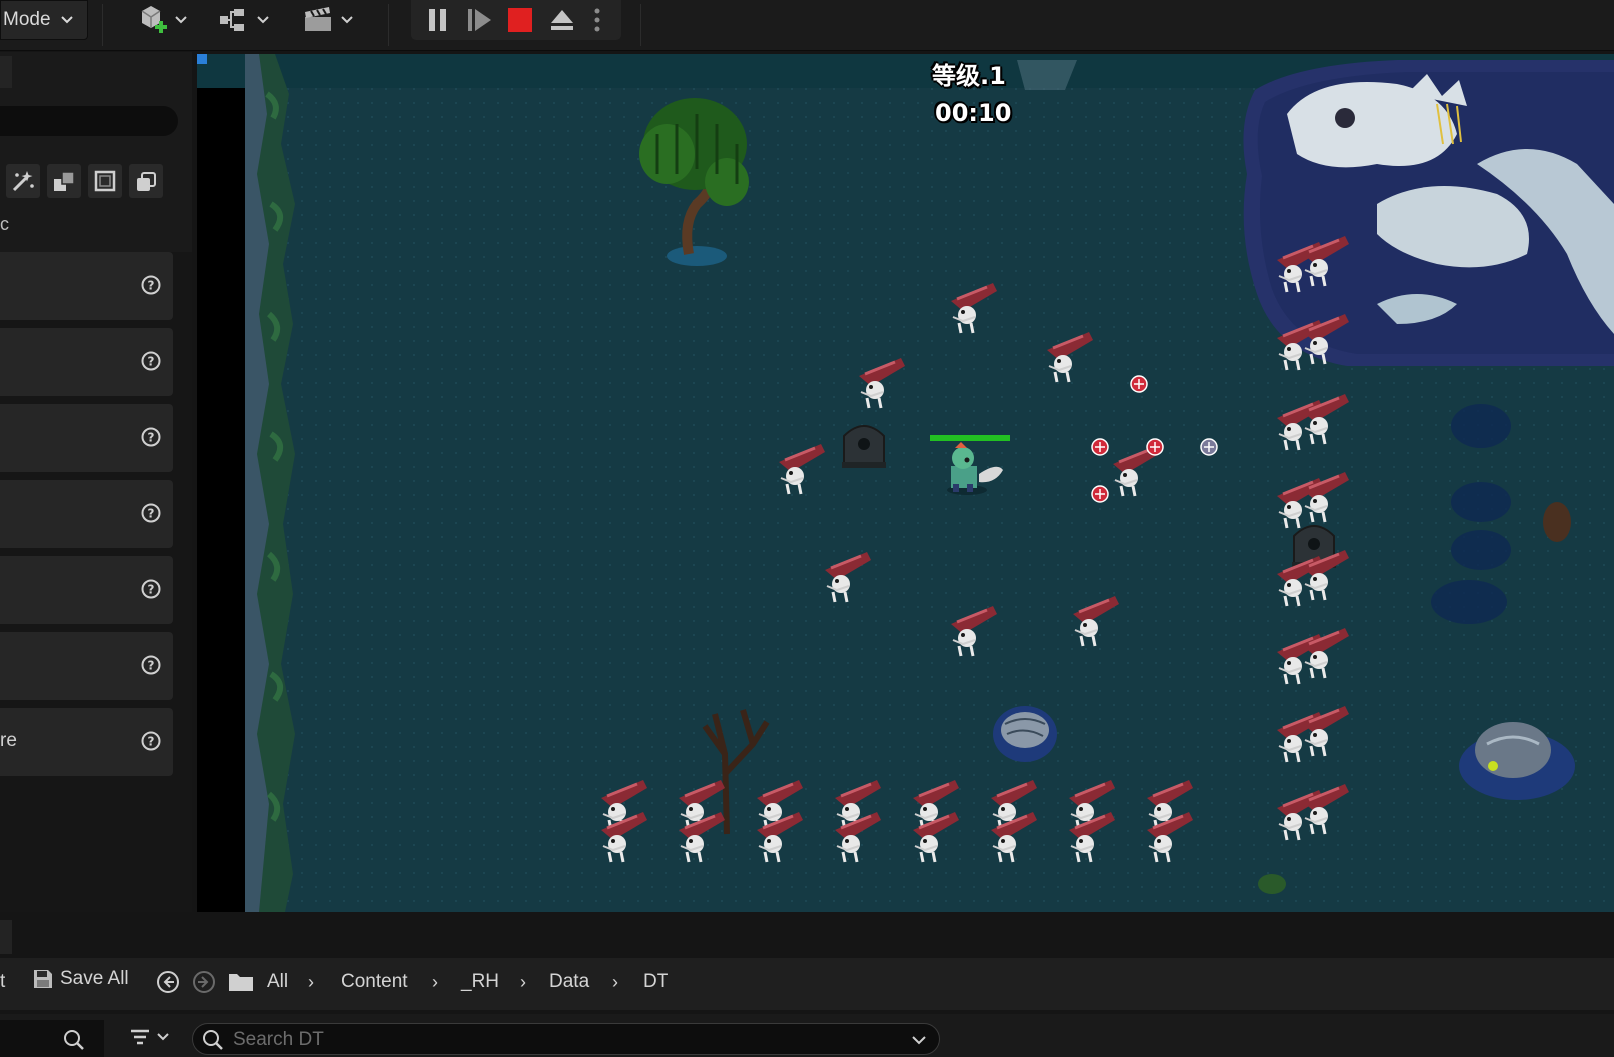 The height and width of the screenshot is (1057, 1614). I want to click on breadcrumb-rh: _RH, so click(480, 982).